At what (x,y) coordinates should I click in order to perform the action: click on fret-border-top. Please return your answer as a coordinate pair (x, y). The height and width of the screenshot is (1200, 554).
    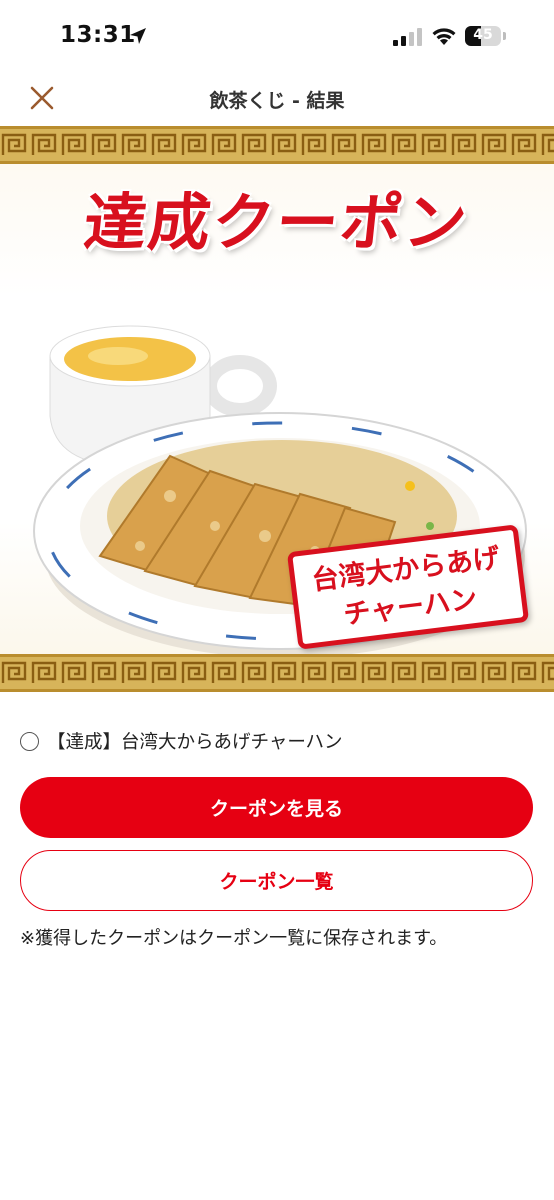
    Looking at the image, I should click on (277, 145).